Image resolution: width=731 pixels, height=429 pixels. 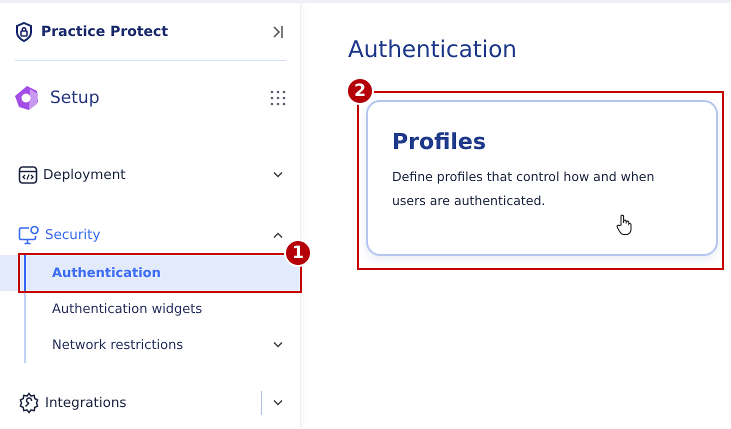 I want to click on monitor-user-icon, so click(x=29, y=235).